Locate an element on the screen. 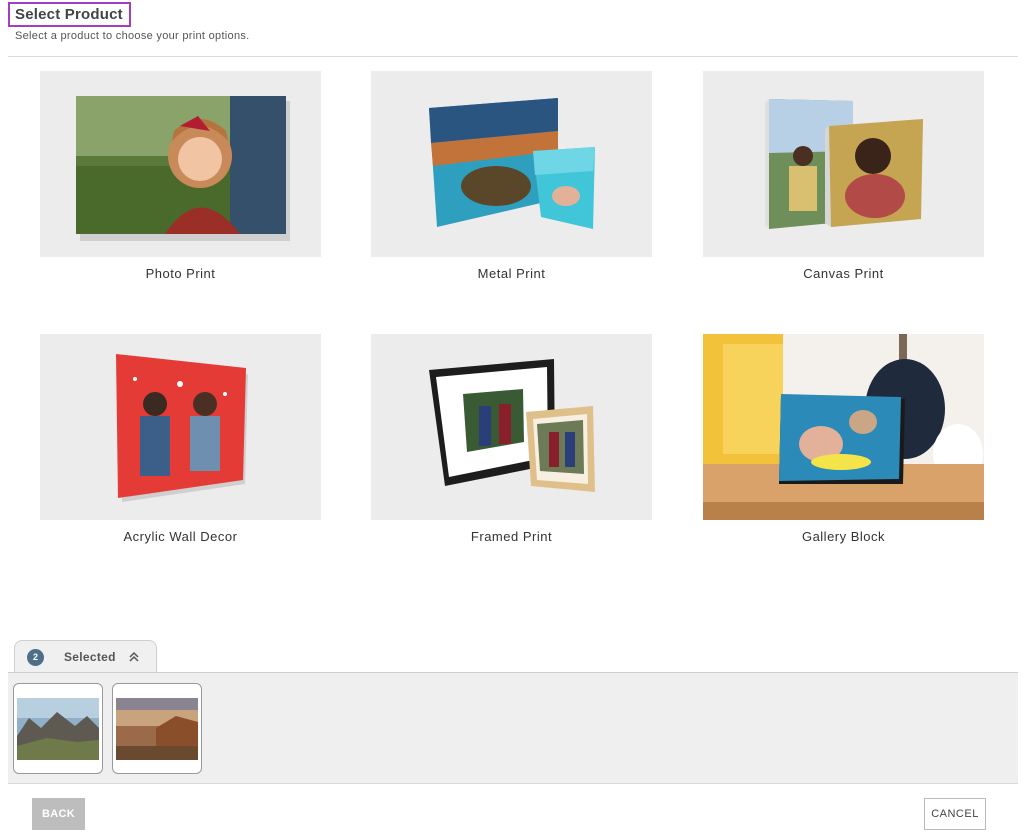 This screenshot has width=1026, height=838. selected-tab: 2 Selected is located at coordinates (85, 656).